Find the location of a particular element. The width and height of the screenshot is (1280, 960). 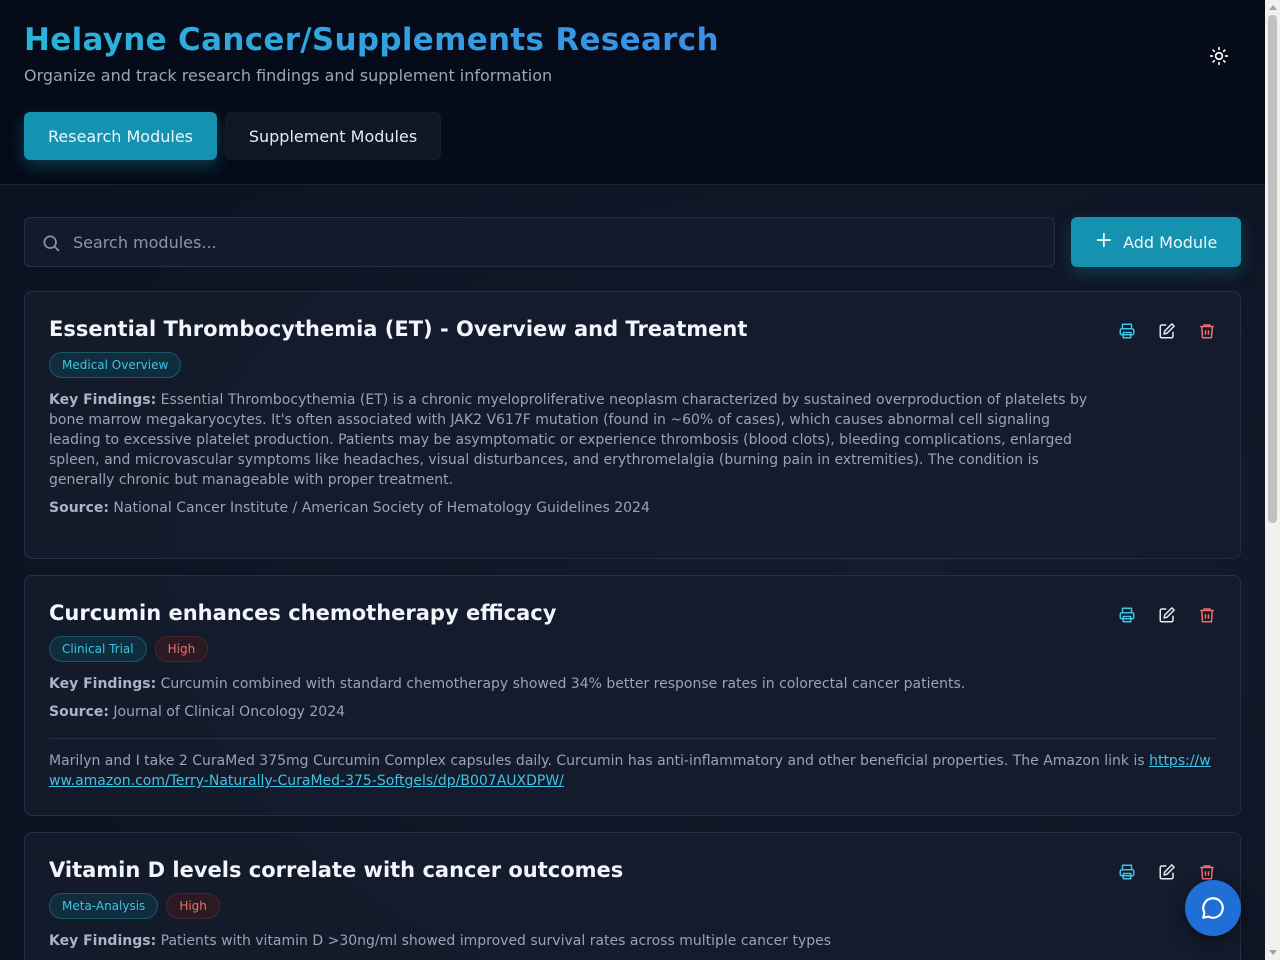

module-badges: Clinical Trial High is located at coordinates (129, 649).